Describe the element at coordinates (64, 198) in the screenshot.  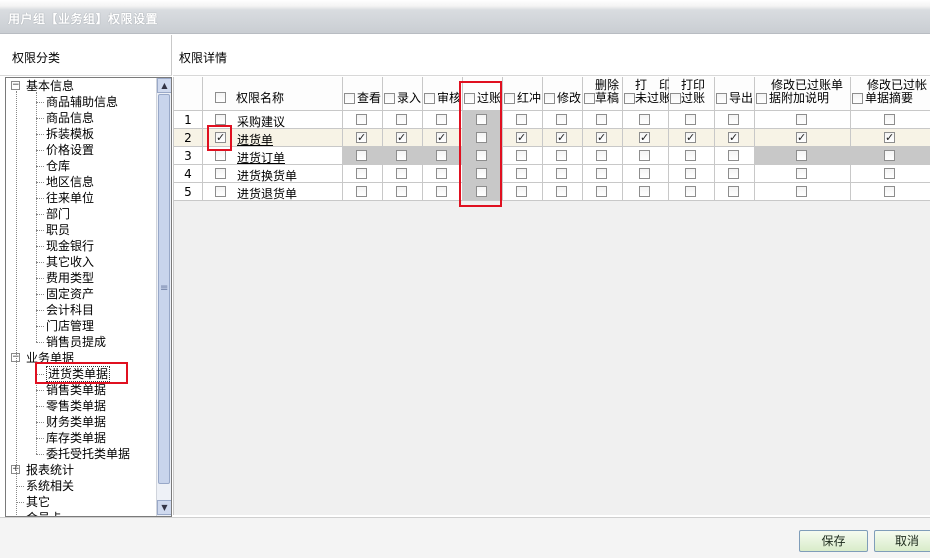
I see `tree-item: 往来单位` at that location.